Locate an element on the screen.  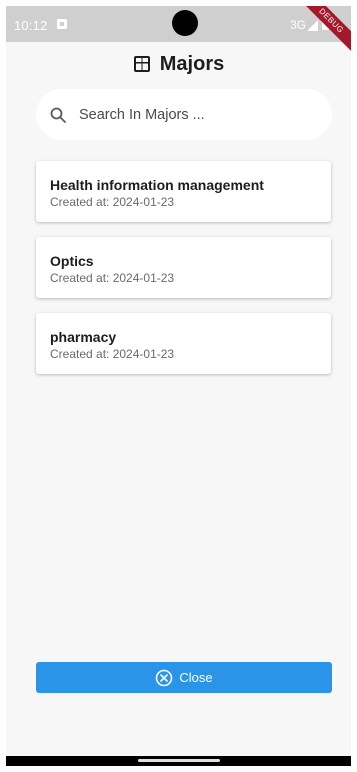
close-button: Close is located at coordinates (184, 677).